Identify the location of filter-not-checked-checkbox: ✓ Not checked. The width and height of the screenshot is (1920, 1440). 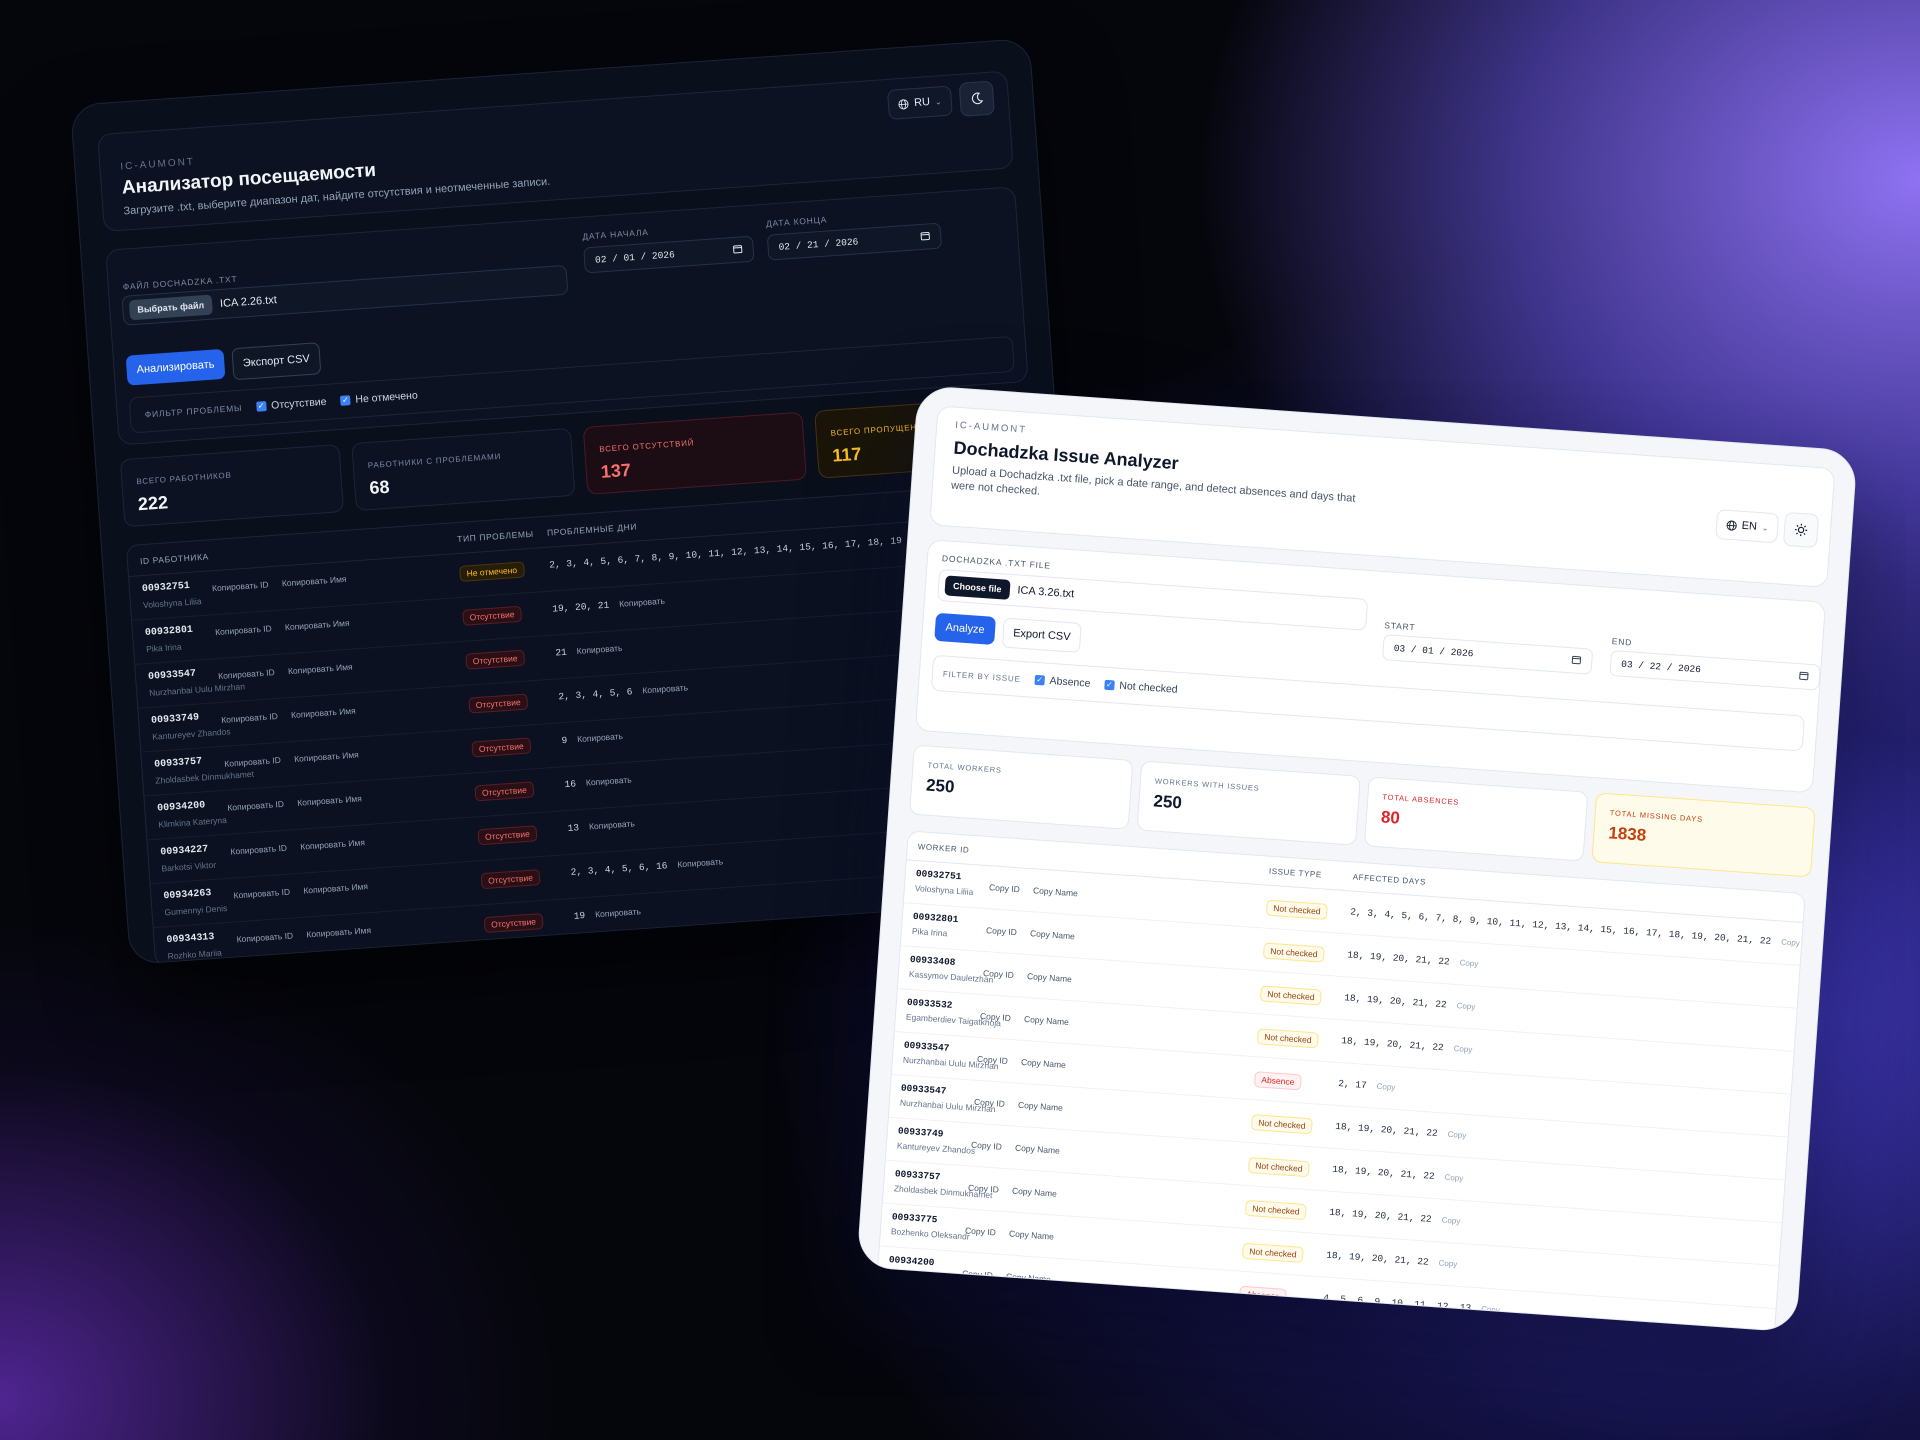
(1141, 687).